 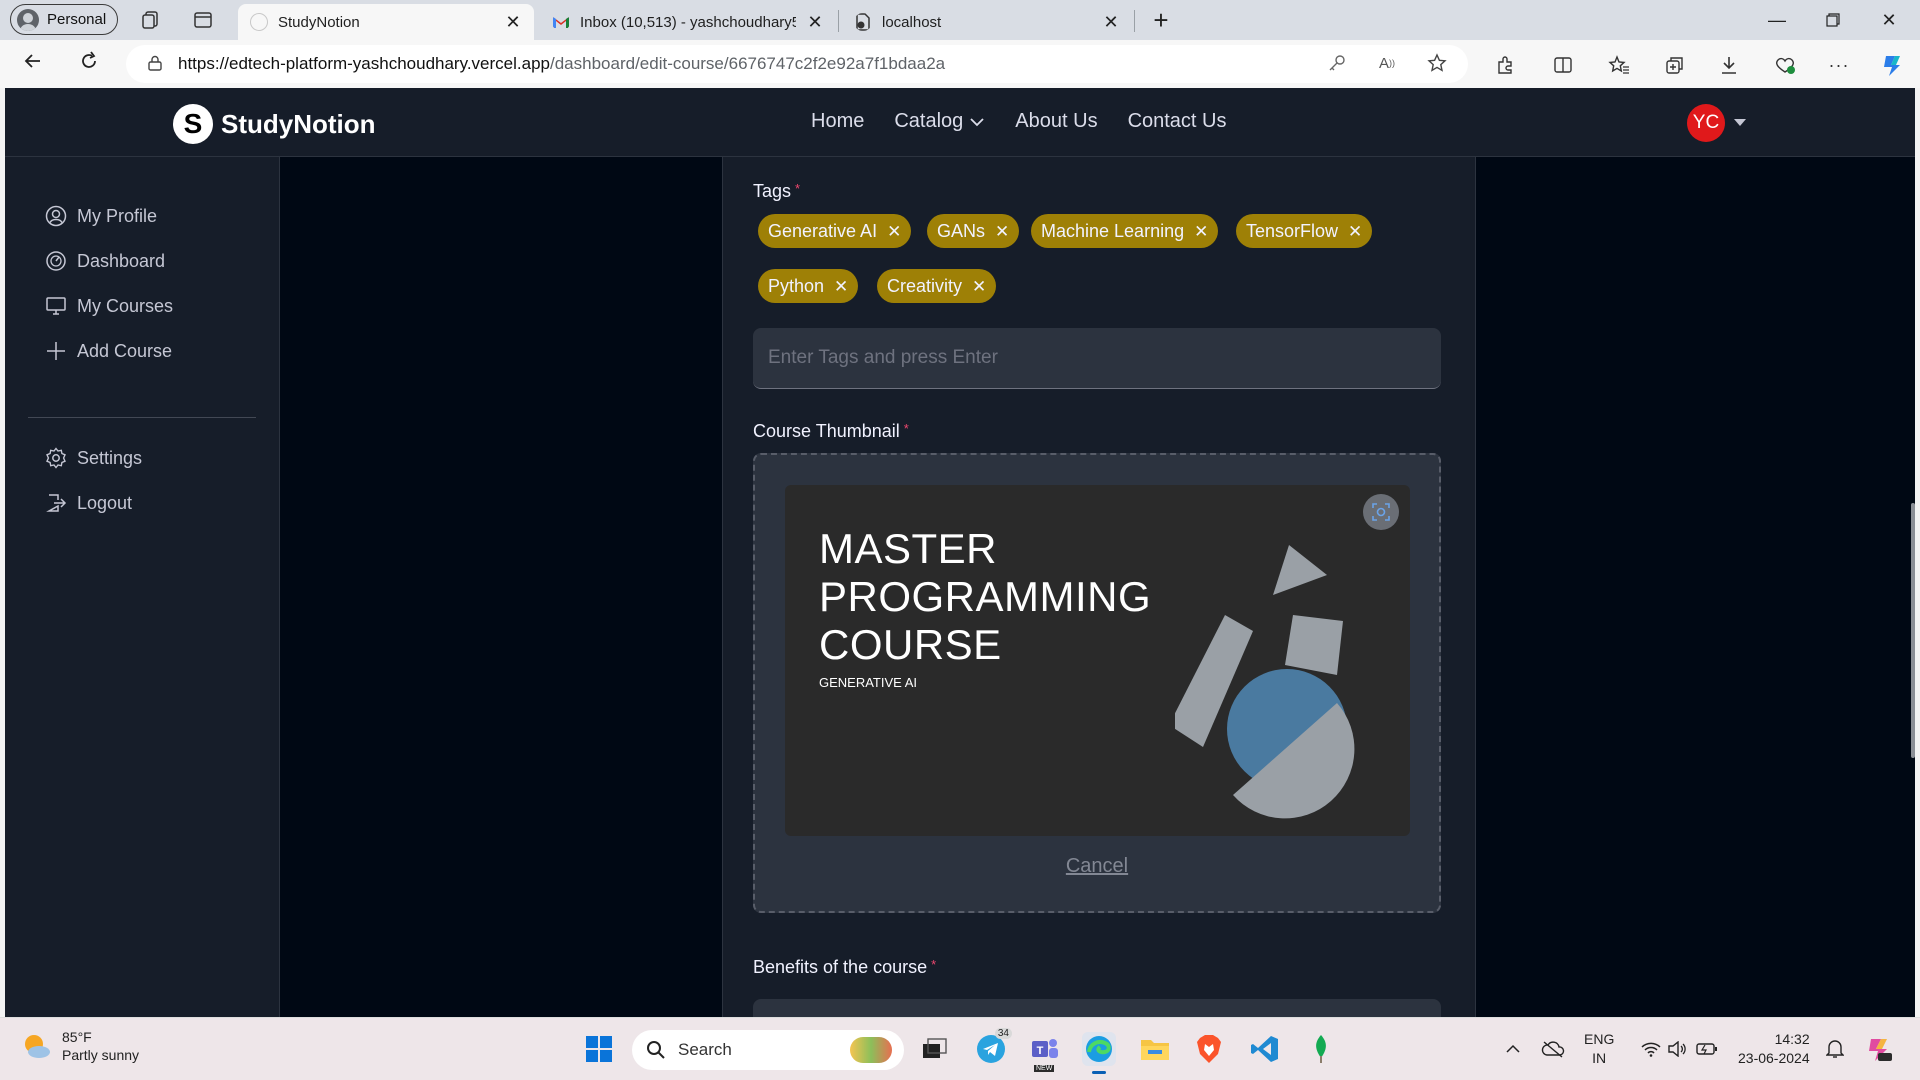 What do you see at coordinates (1835, 1049) in the screenshot?
I see `notification-bell-icon` at bounding box center [1835, 1049].